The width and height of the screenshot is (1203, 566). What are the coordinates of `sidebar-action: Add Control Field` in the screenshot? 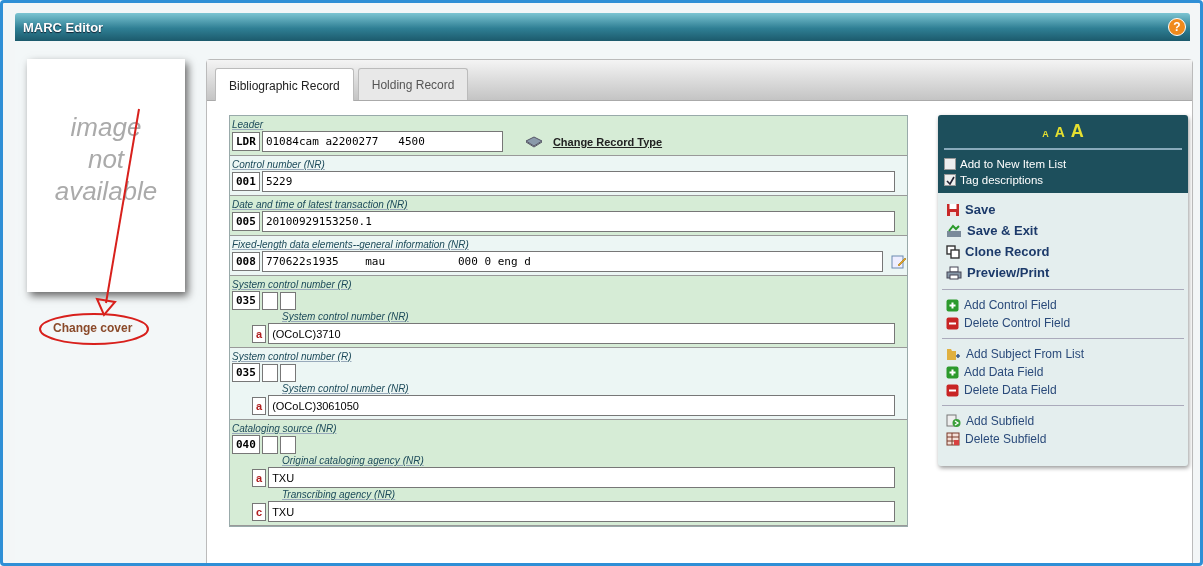 It's located at (1063, 305).